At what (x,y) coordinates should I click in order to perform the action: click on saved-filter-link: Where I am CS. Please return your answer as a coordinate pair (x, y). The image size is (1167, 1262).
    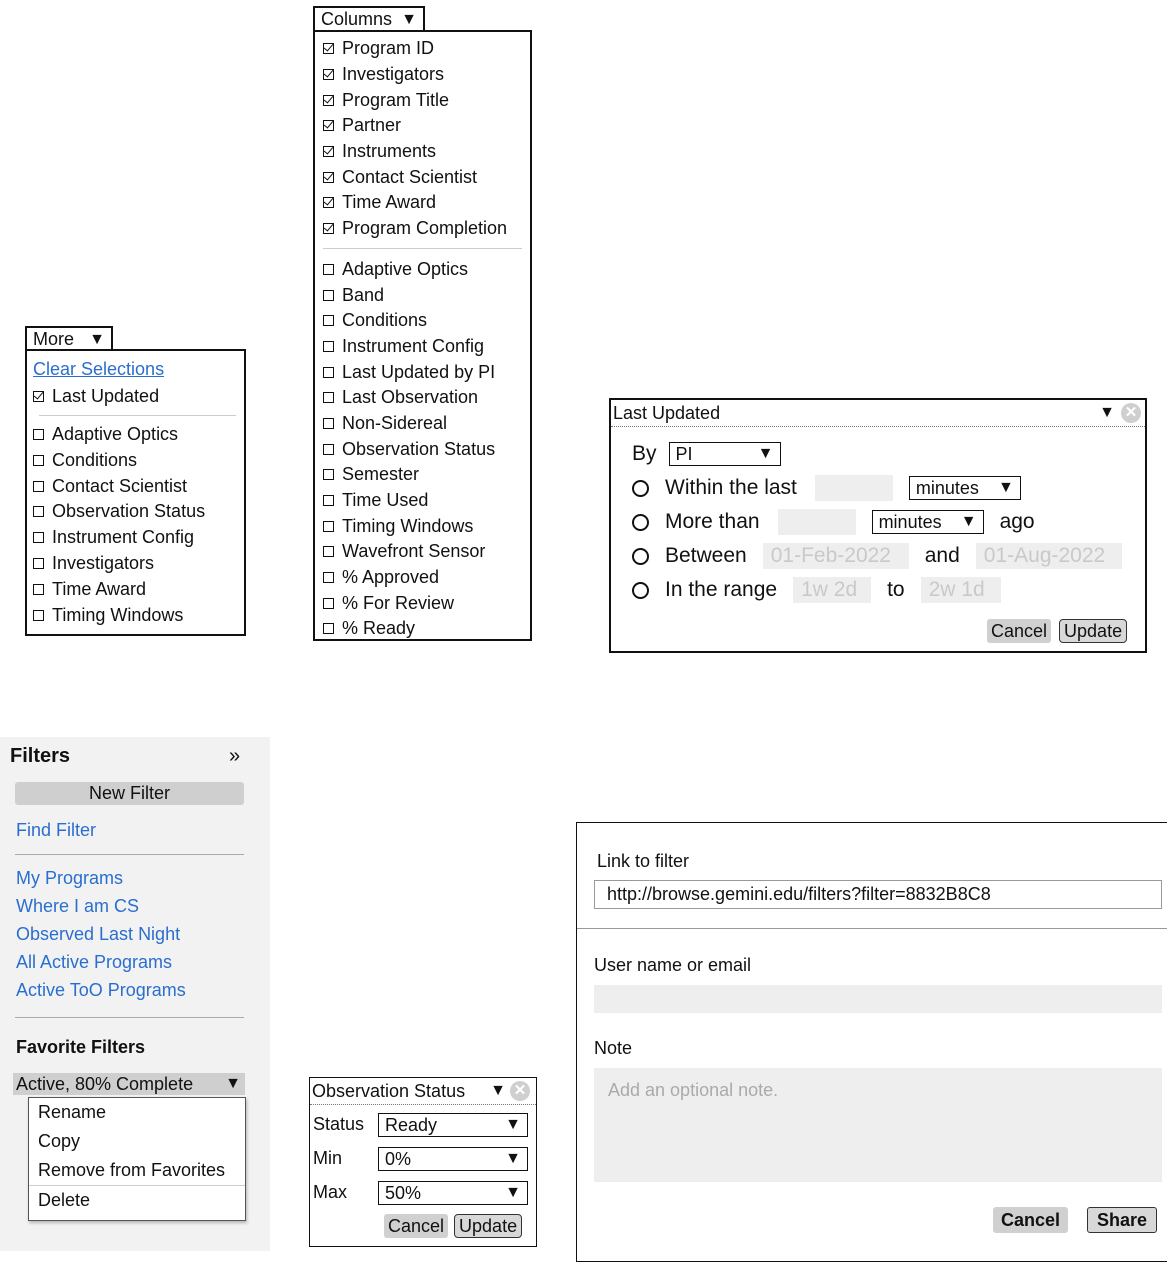
    Looking at the image, I should click on (101, 910).